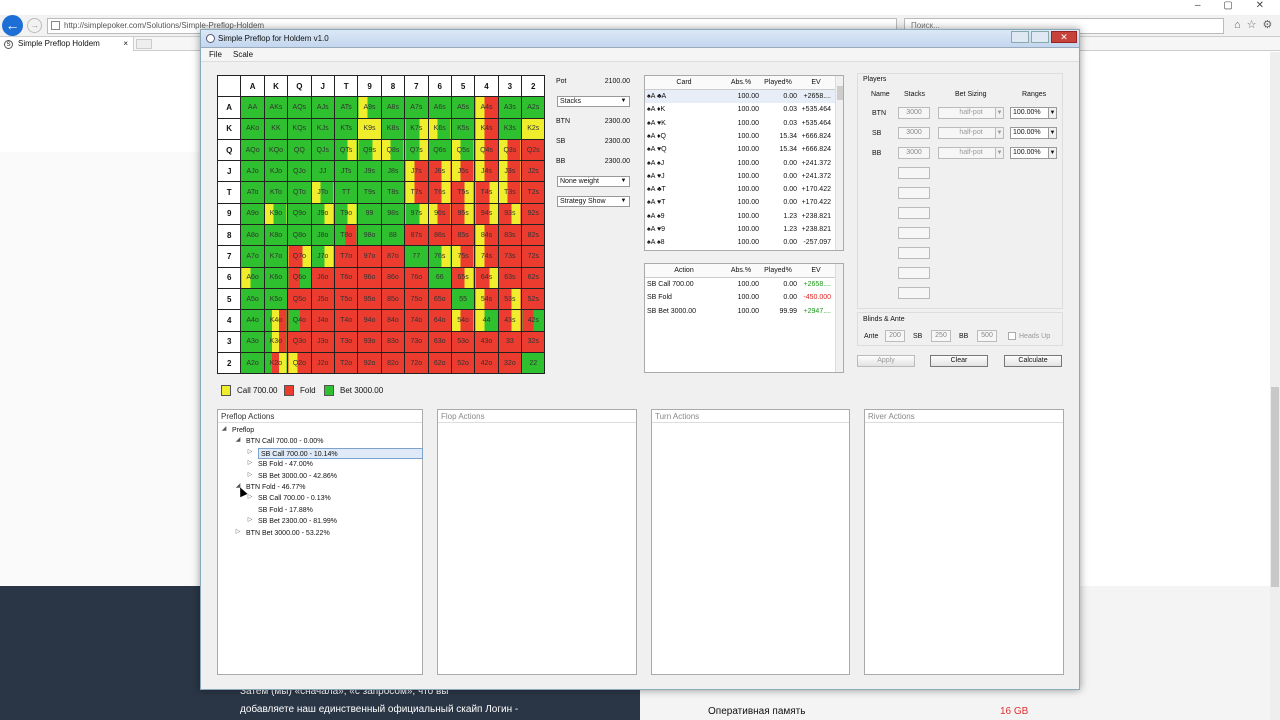 Image resolution: width=1280 pixels, height=720 pixels. What do you see at coordinates (252, 235) in the screenshot?
I see `hand-cell: A8o` at bounding box center [252, 235].